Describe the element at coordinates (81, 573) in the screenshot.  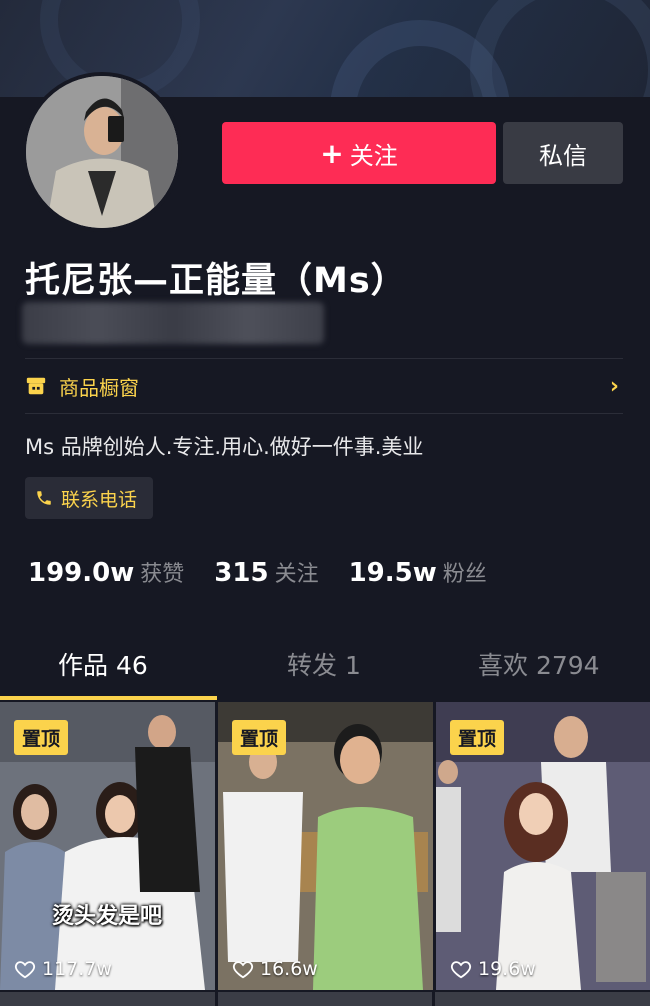
I see `stat-value: 199.0w` at that location.